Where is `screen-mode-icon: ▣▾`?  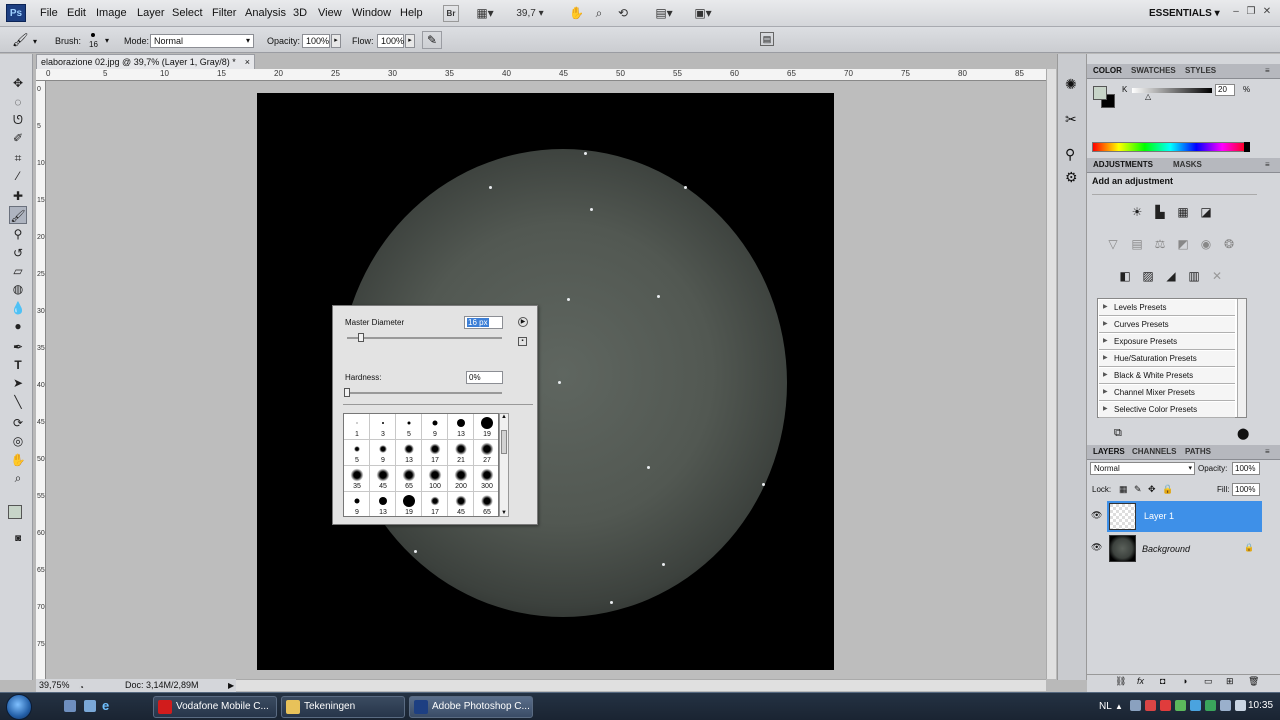 screen-mode-icon: ▣▾ is located at coordinates (703, 13).